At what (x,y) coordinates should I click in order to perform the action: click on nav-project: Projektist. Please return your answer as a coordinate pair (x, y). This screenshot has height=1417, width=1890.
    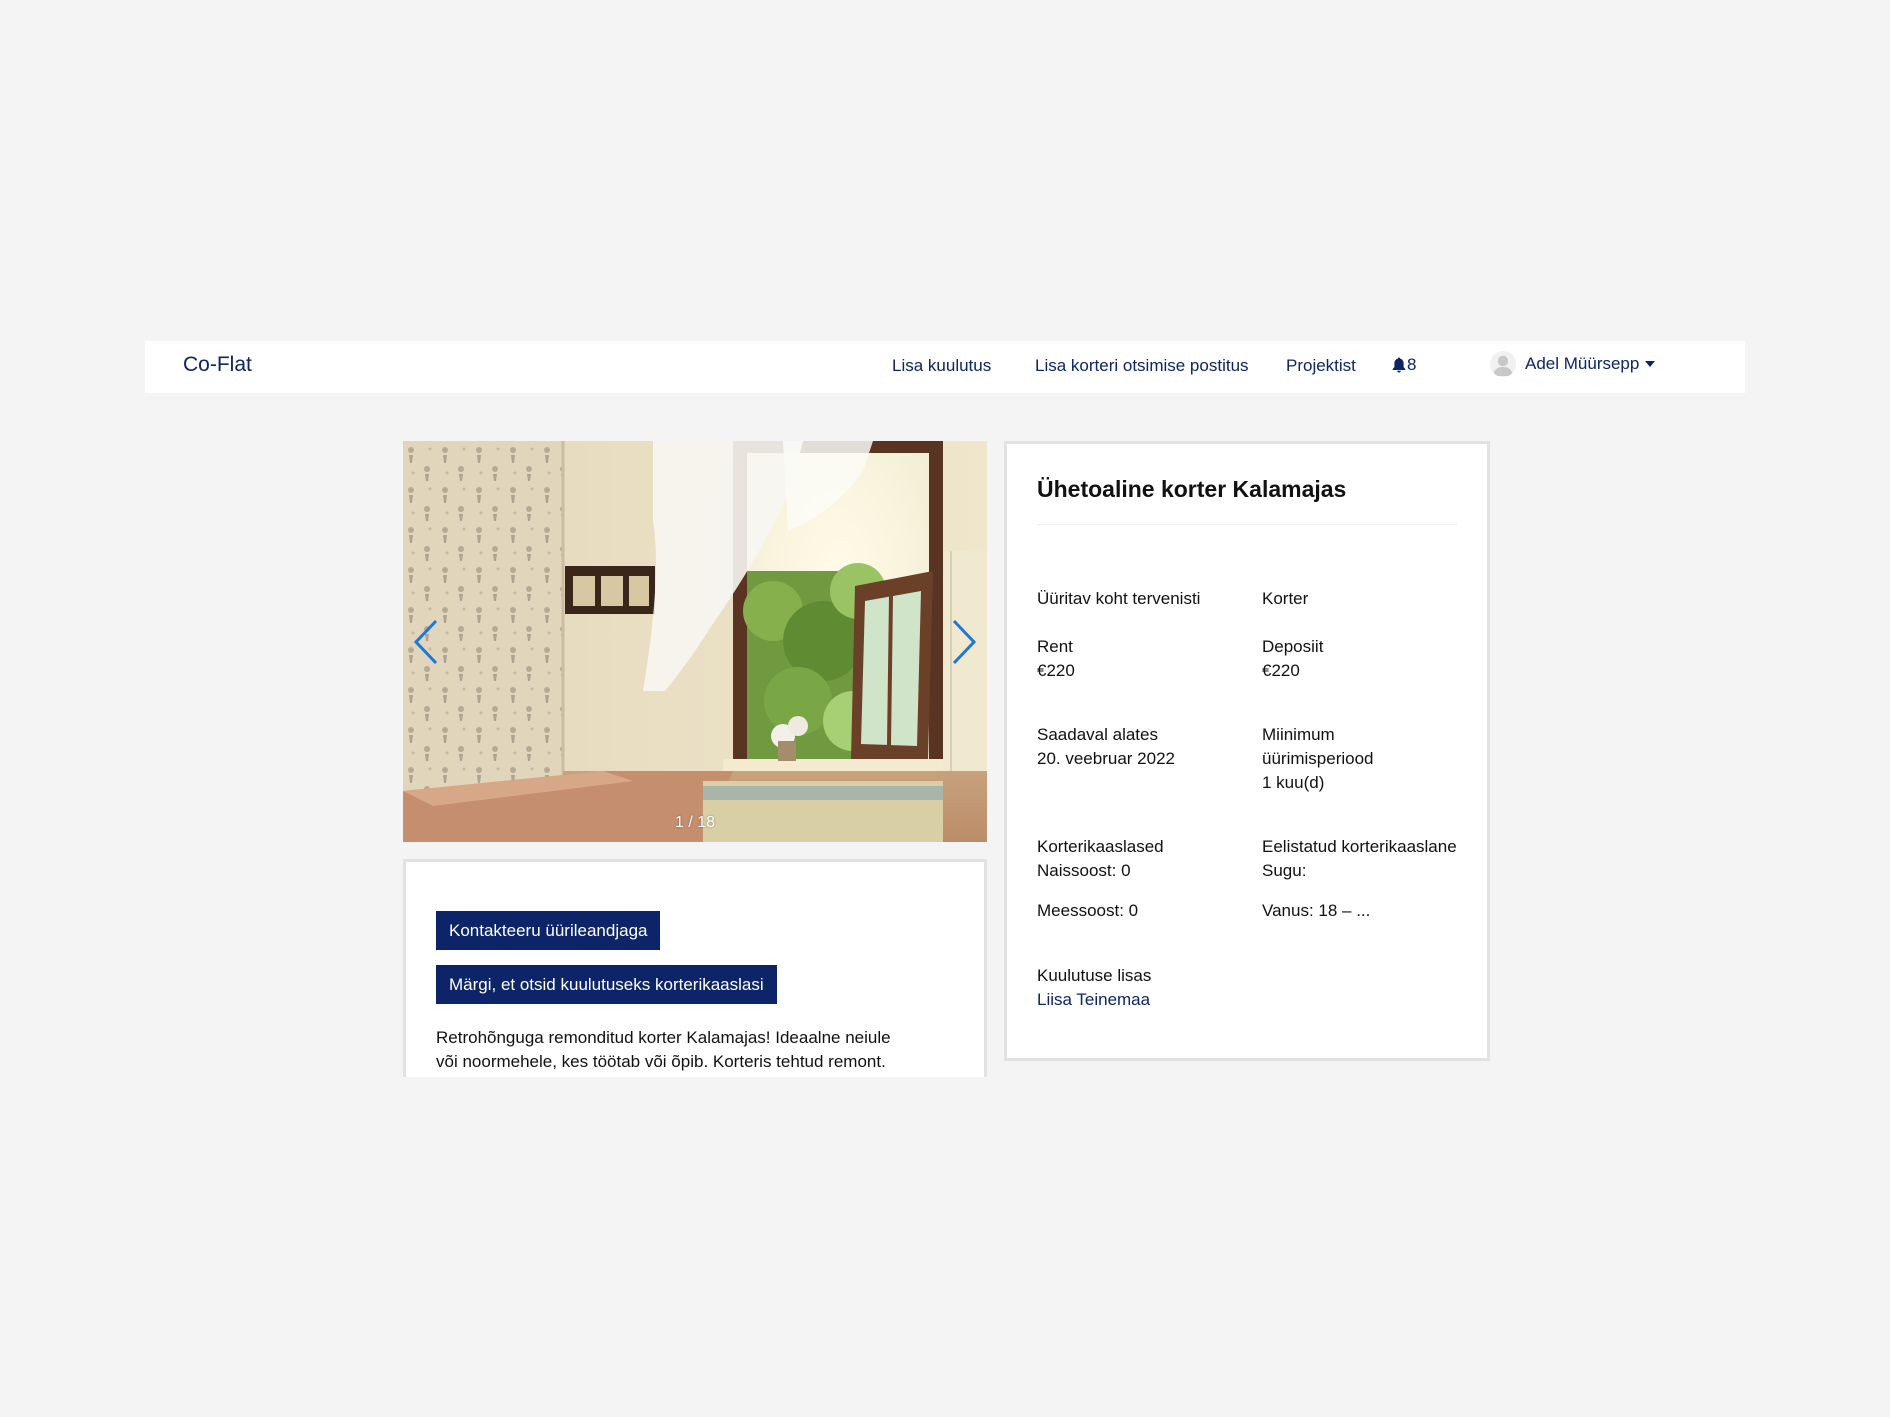
    Looking at the image, I should click on (1321, 366).